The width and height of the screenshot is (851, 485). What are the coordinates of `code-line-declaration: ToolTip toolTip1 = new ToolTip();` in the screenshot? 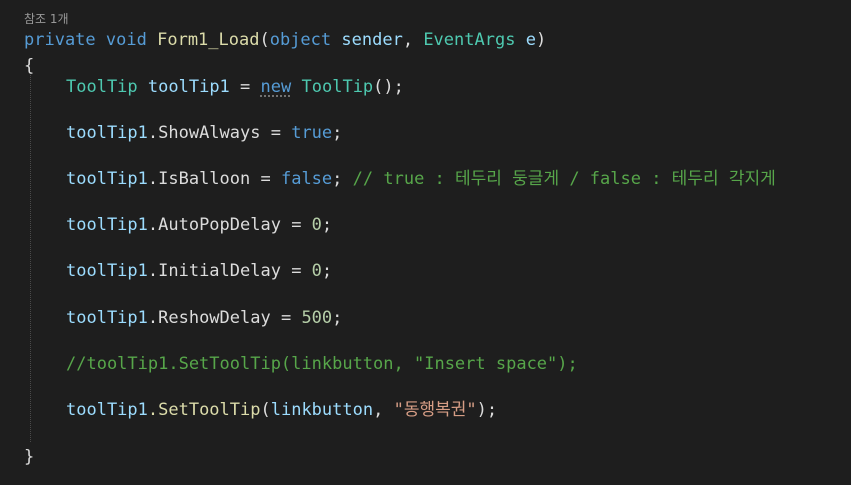 It's located at (235, 87).